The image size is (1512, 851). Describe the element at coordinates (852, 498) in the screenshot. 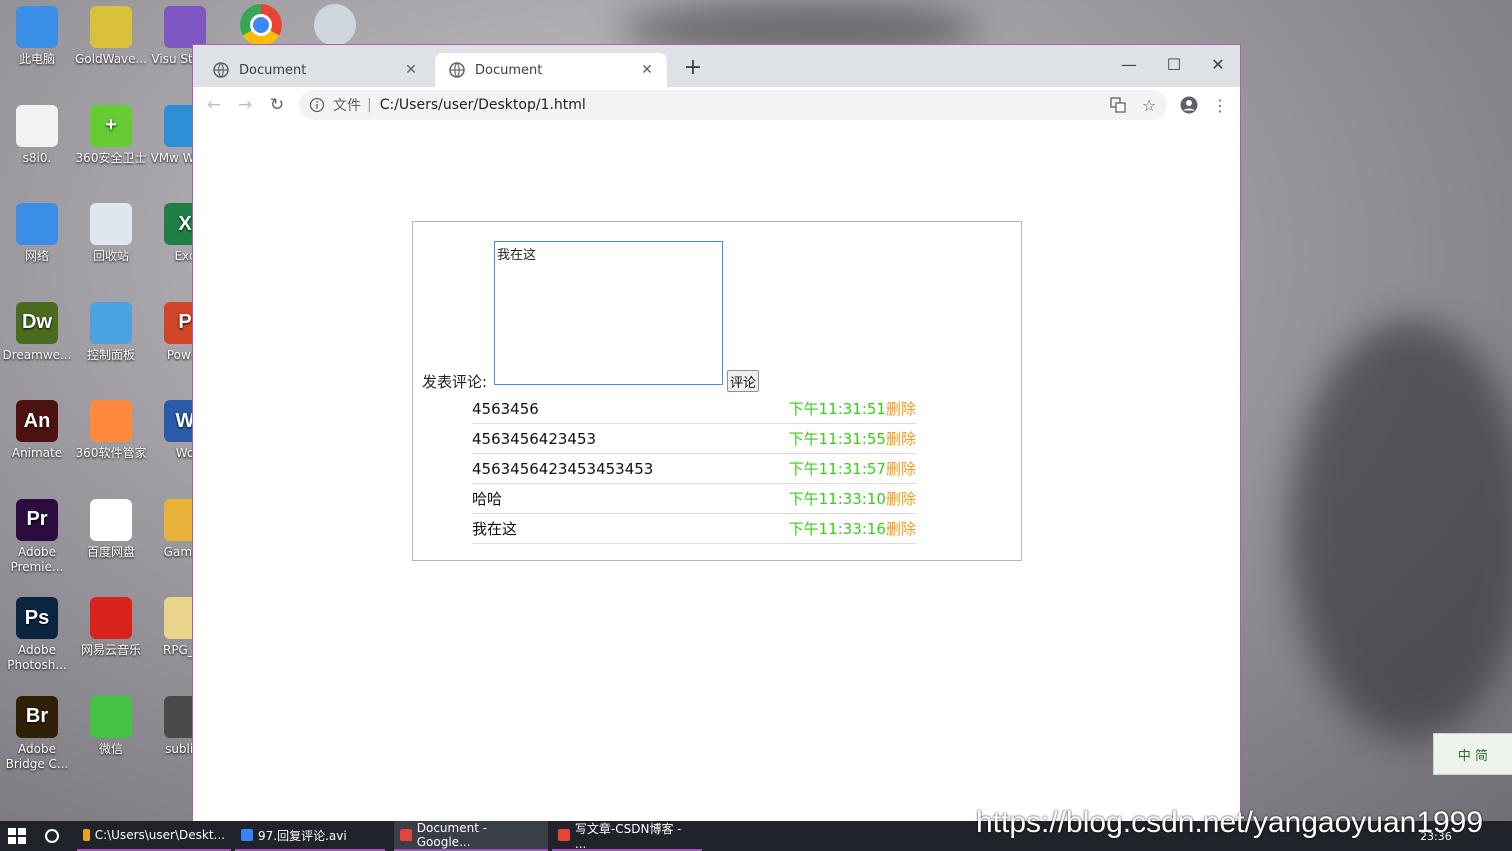

I see `comment-meta: 下午11:33:10删除` at that location.